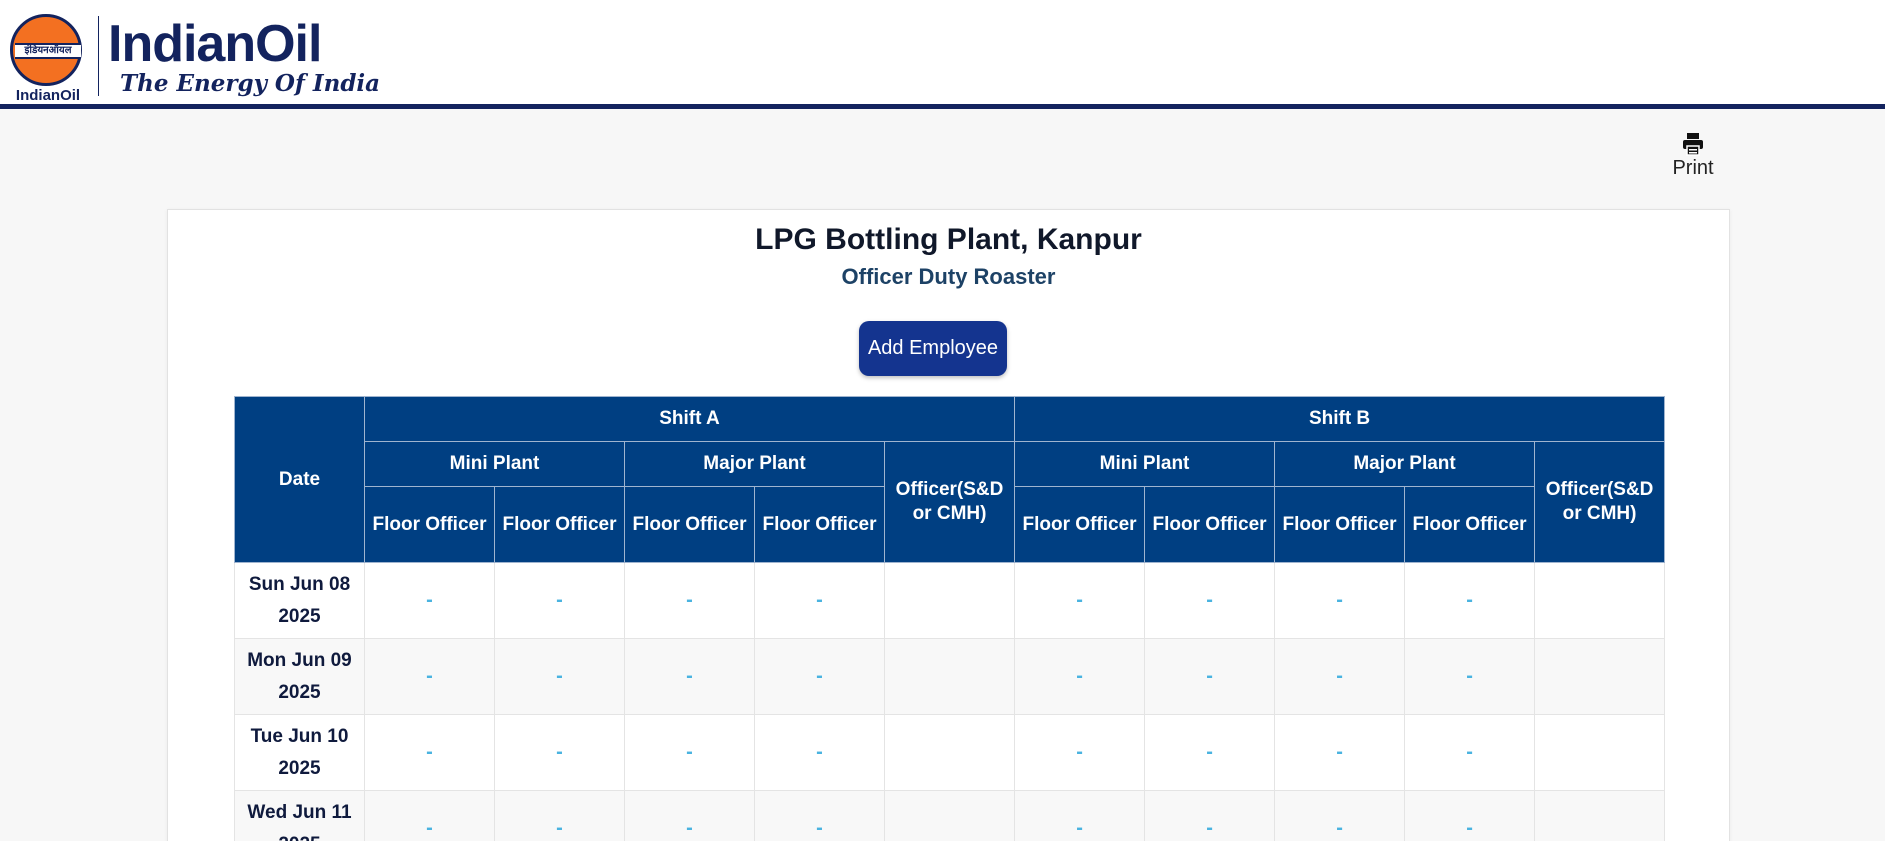 Image resolution: width=1885 pixels, height=841 pixels. What do you see at coordinates (949, 502) in the screenshot?
I see `shift-a-officer-sd-header: Officer(S&D or CMH)` at bounding box center [949, 502].